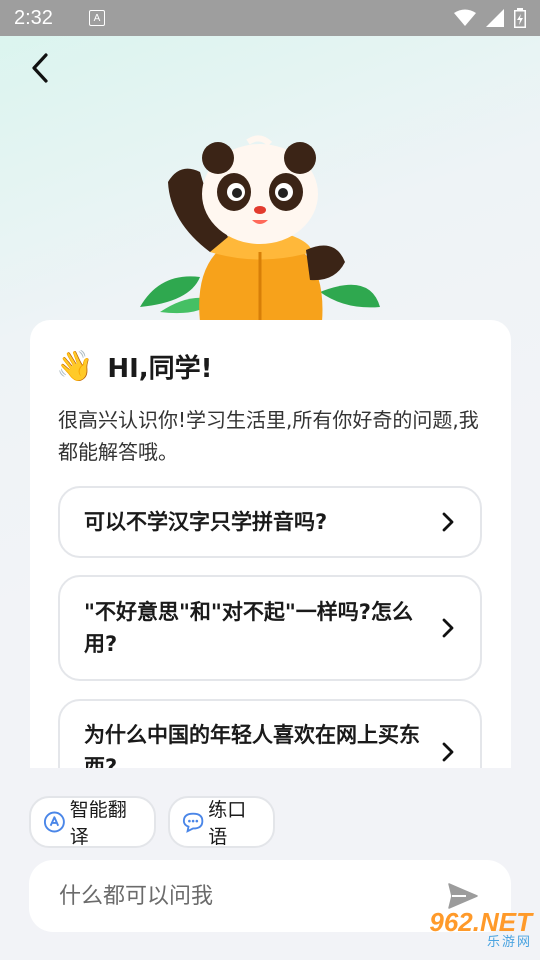 The image size is (540, 960). What do you see at coordinates (160, 369) in the screenshot?
I see `greeting-title: HI,同学!` at bounding box center [160, 369].